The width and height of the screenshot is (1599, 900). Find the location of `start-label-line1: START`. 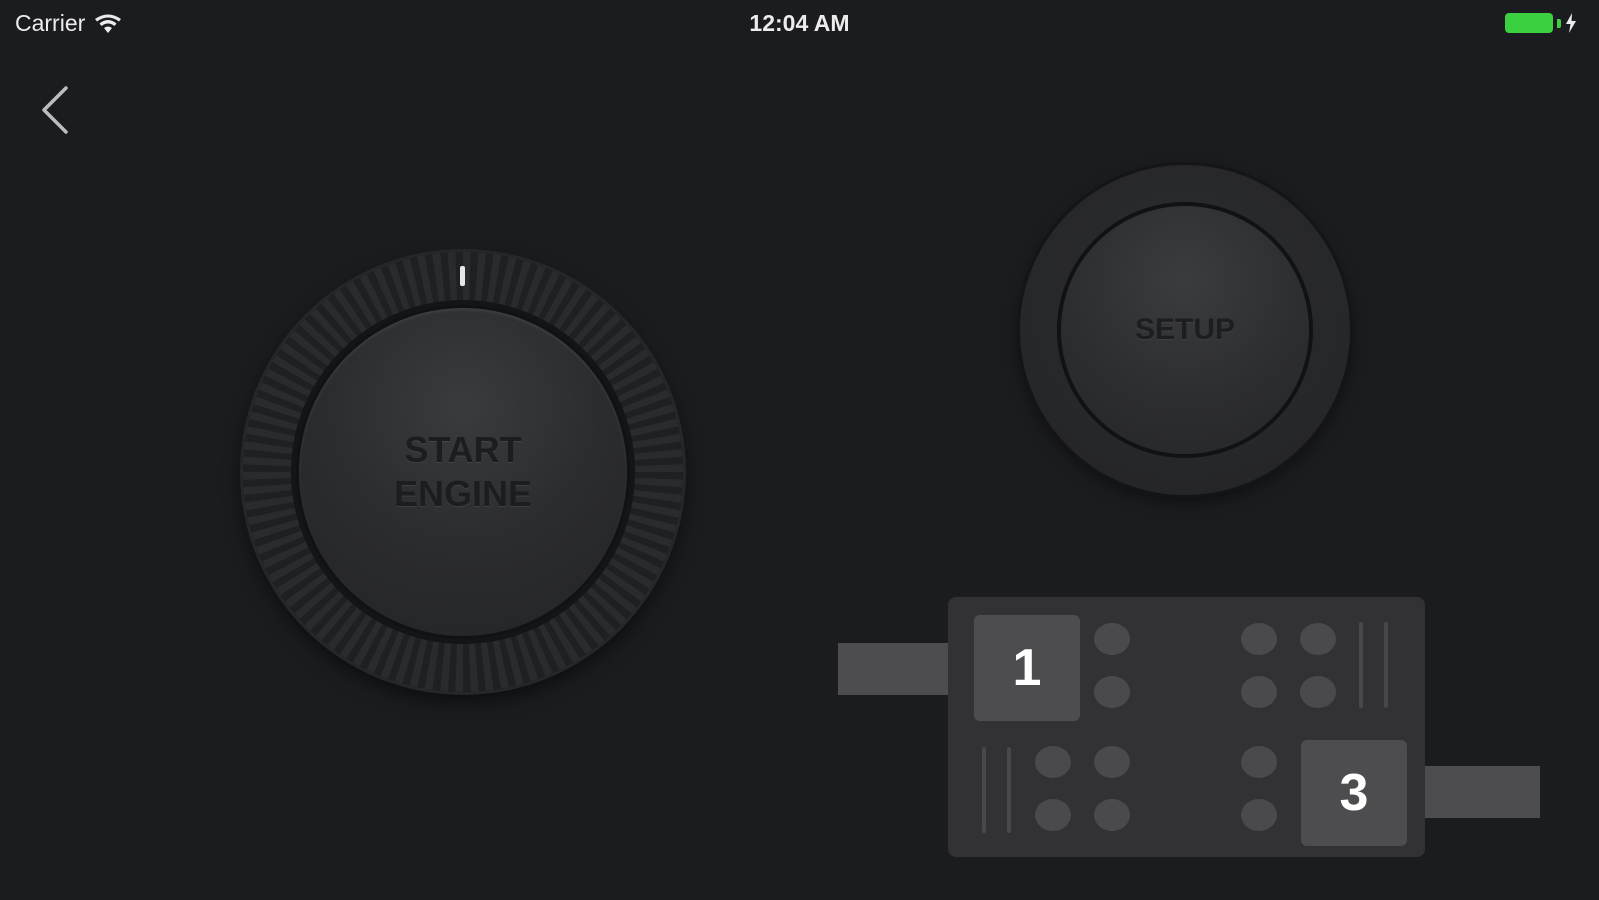

start-label-line1: START is located at coordinates (463, 449).